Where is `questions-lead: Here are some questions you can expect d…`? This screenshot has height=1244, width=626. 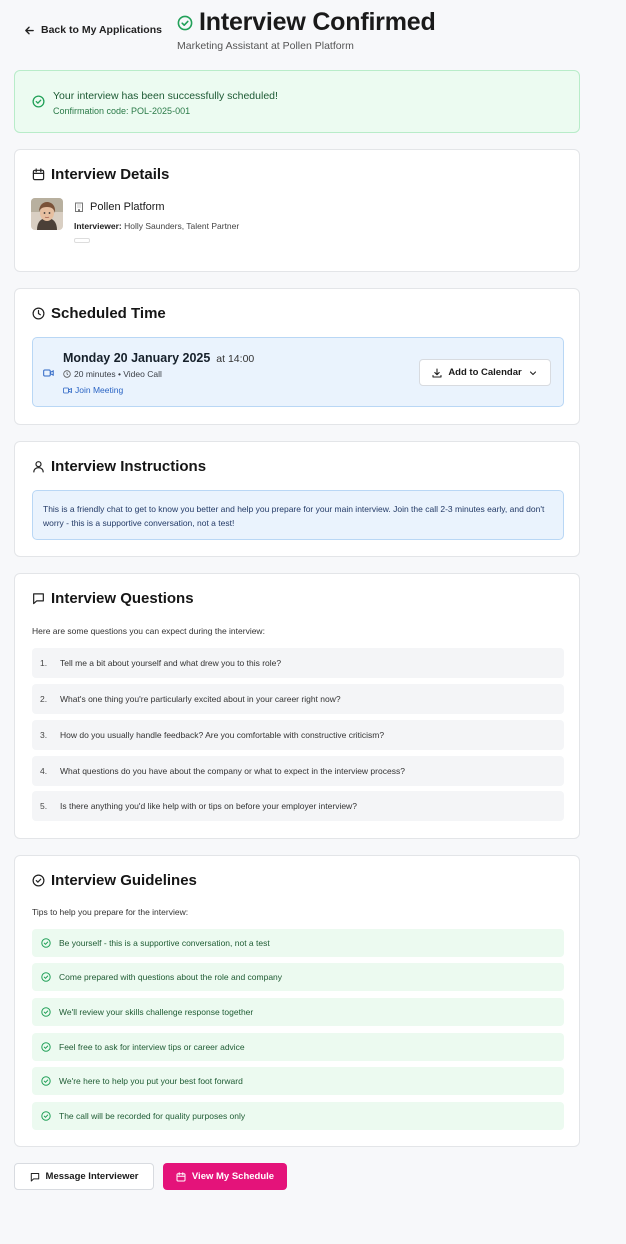 questions-lead: Here are some questions you can expect d… is located at coordinates (148, 631).